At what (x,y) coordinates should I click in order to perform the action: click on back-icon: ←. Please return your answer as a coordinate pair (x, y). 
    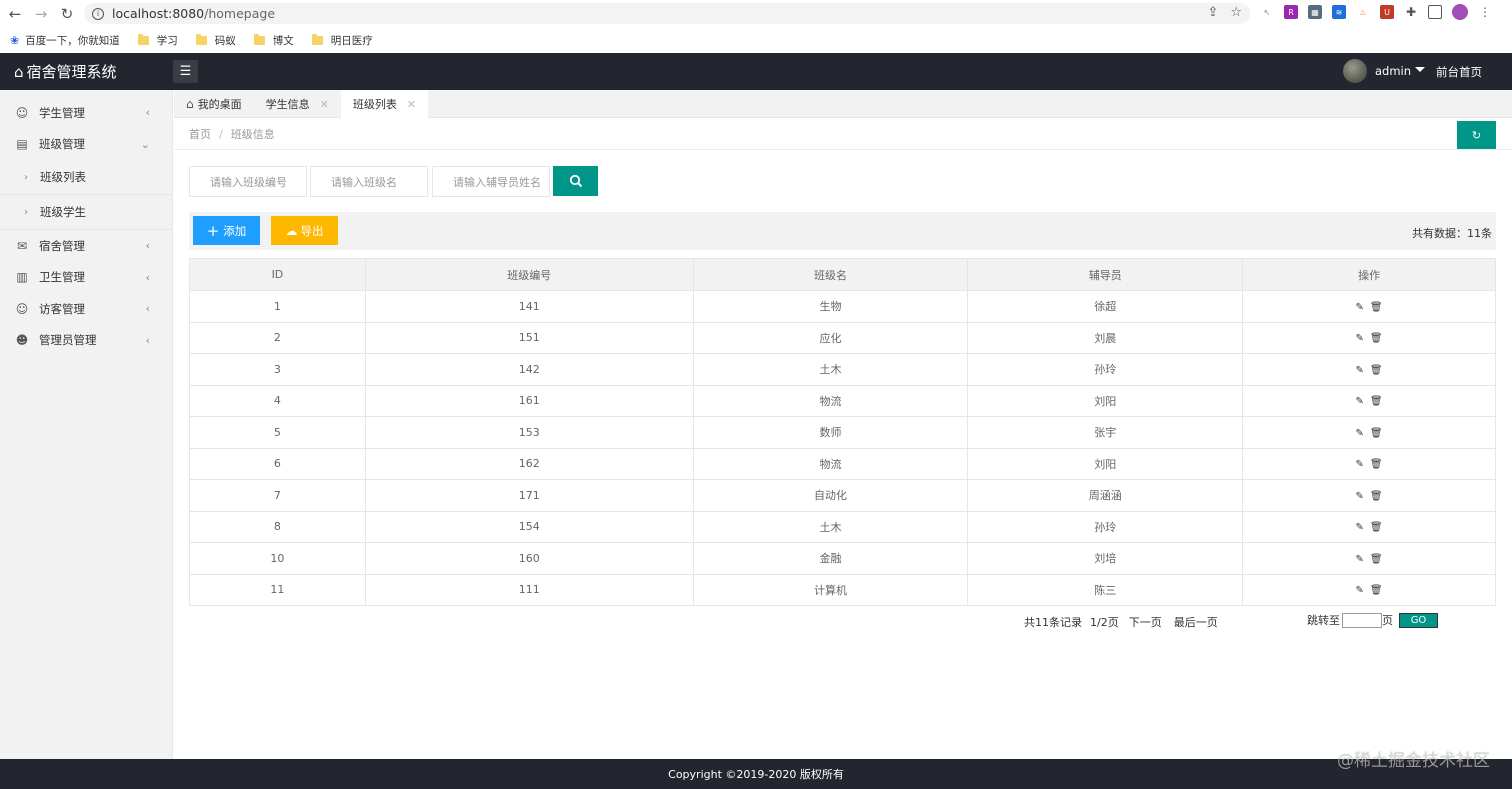
    Looking at the image, I should click on (15, 14).